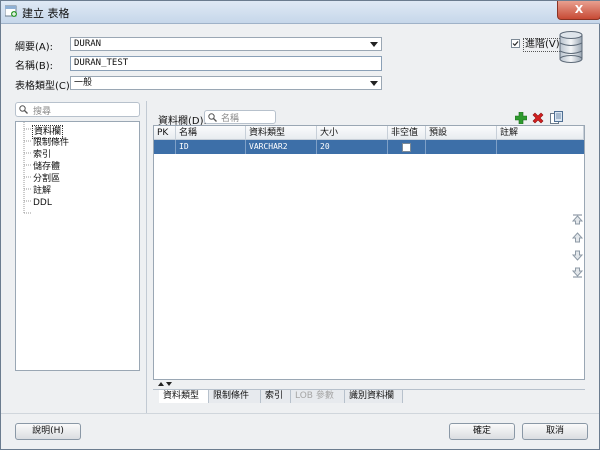 This screenshot has height=450, width=600. I want to click on copy-icon, so click(556, 117).